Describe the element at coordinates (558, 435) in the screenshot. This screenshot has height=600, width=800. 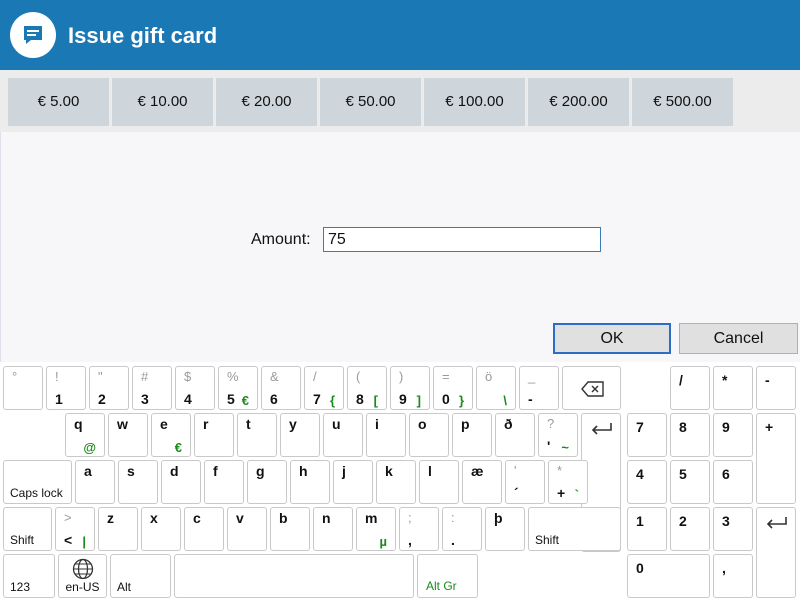
I see `keyboard-key: ? ' ~` at that location.